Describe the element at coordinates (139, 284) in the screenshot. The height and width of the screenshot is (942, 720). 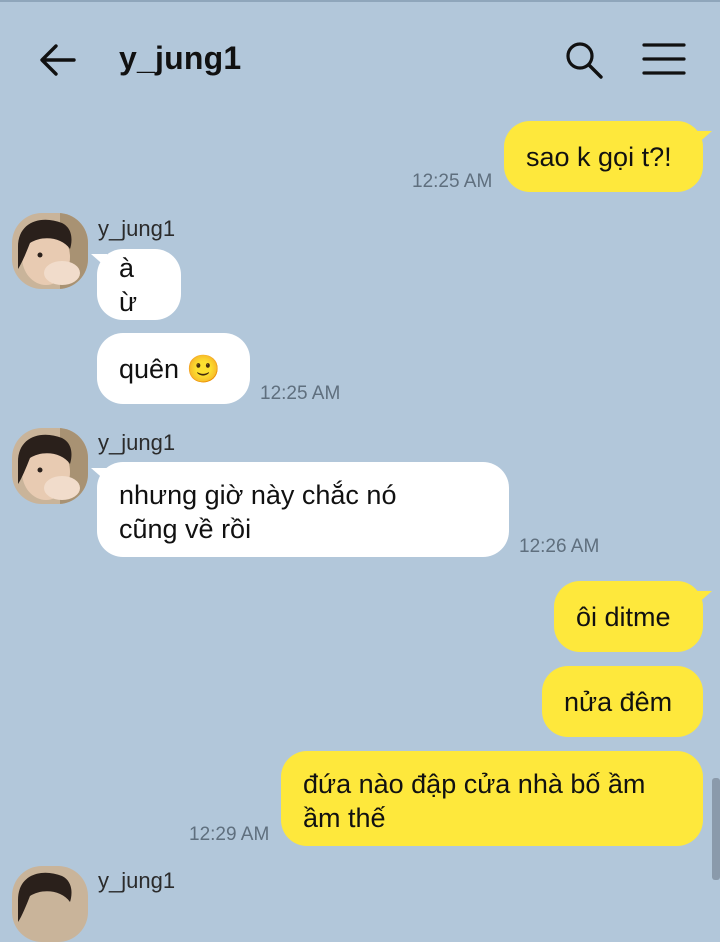
I see `their-message-bubble: à ừ` at that location.